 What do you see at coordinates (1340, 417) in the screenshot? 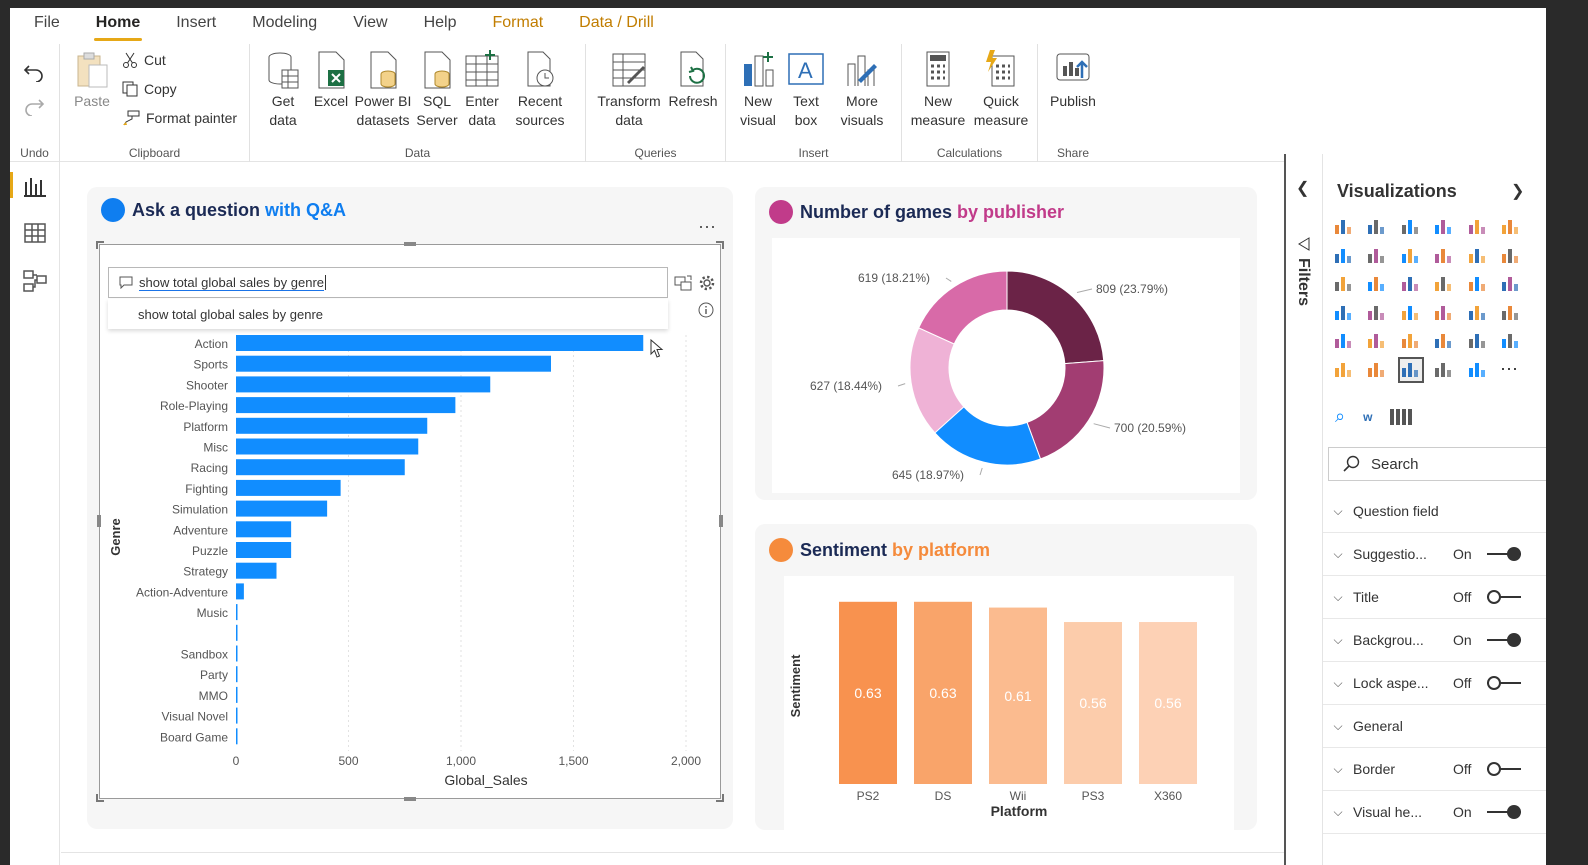
I see `search-visual-icon: ⌕` at bounding box center [1340, 417].